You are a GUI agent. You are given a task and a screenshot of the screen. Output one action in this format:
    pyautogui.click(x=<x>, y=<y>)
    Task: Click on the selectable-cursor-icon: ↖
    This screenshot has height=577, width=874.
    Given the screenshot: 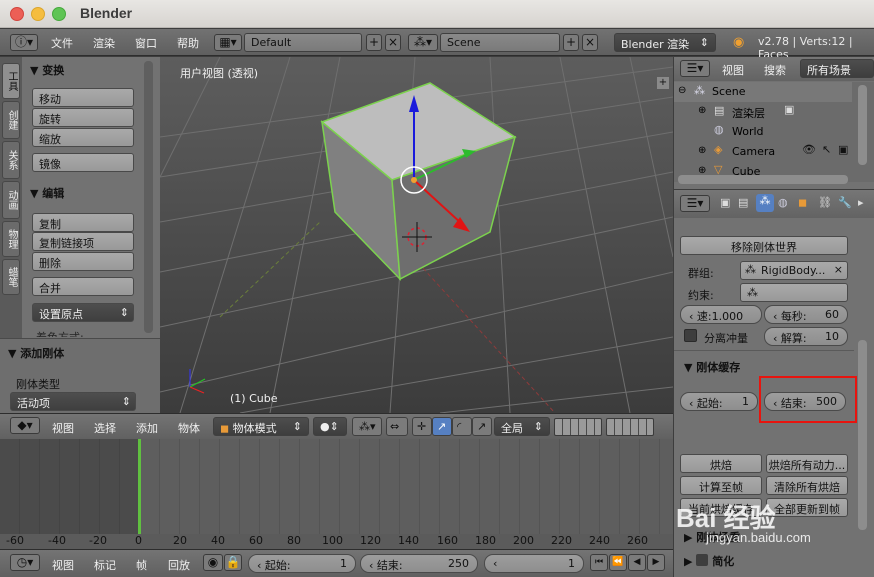 What is the action you would take?
    pyautogui.click(x=826, y=149)
    